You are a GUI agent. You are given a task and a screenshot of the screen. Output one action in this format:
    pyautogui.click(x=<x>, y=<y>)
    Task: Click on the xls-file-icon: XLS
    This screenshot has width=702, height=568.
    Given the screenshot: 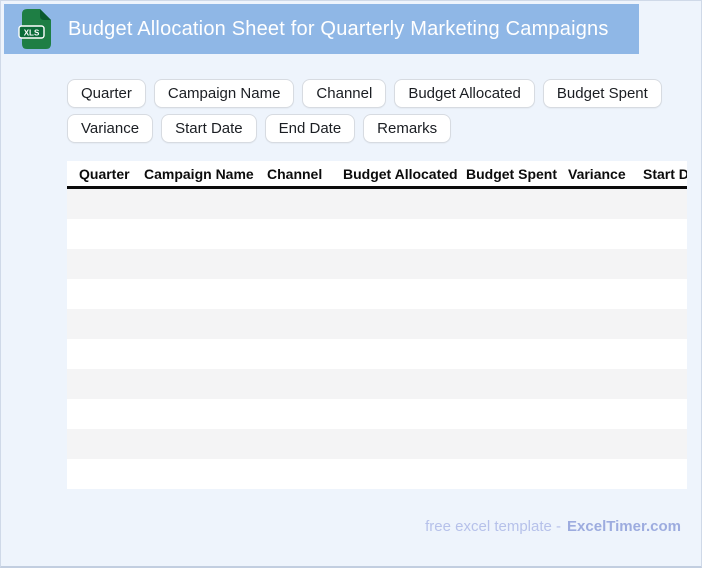 What is the action you would take?
    pyautogui.click(x=34, y=29)
    